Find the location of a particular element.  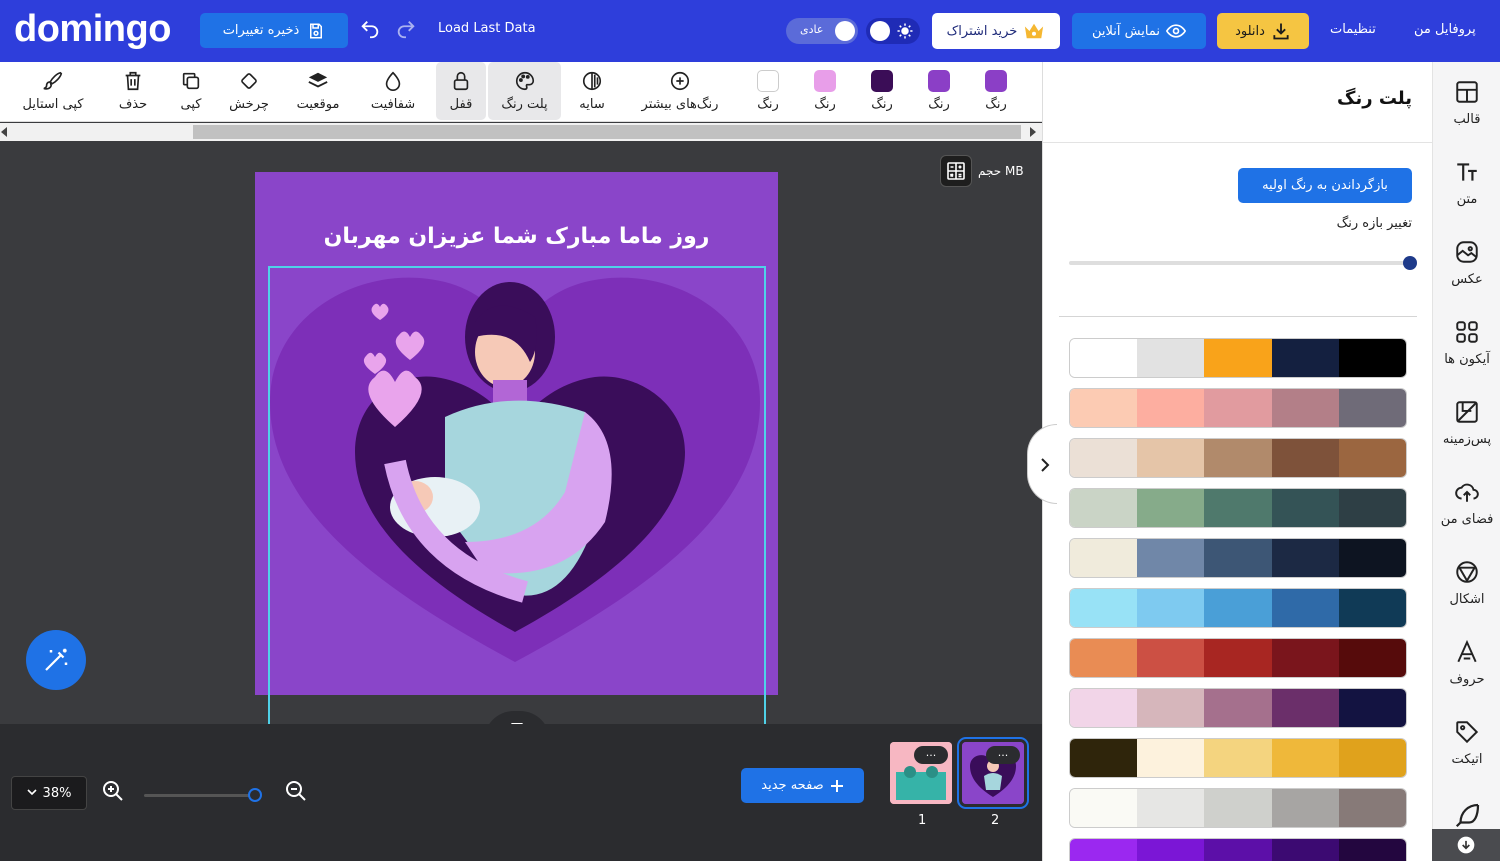

position-tool: موقعیت is located at coordinates (318, 91).